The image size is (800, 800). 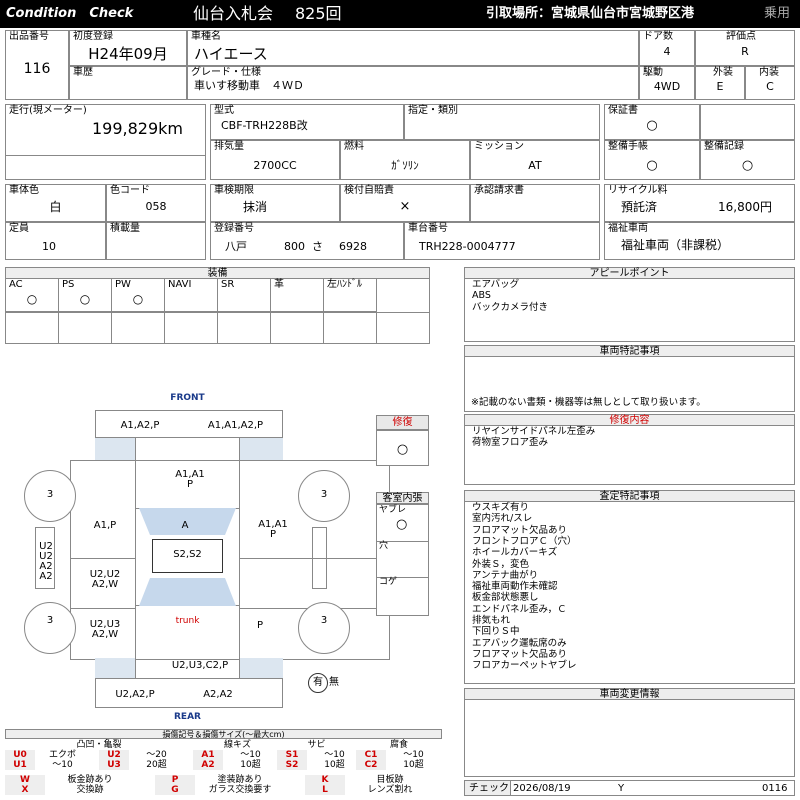 What do you see at coordinates (402, 448) in the screenshot?
I see `repair-box: ○` at bounding box center [402, 448].